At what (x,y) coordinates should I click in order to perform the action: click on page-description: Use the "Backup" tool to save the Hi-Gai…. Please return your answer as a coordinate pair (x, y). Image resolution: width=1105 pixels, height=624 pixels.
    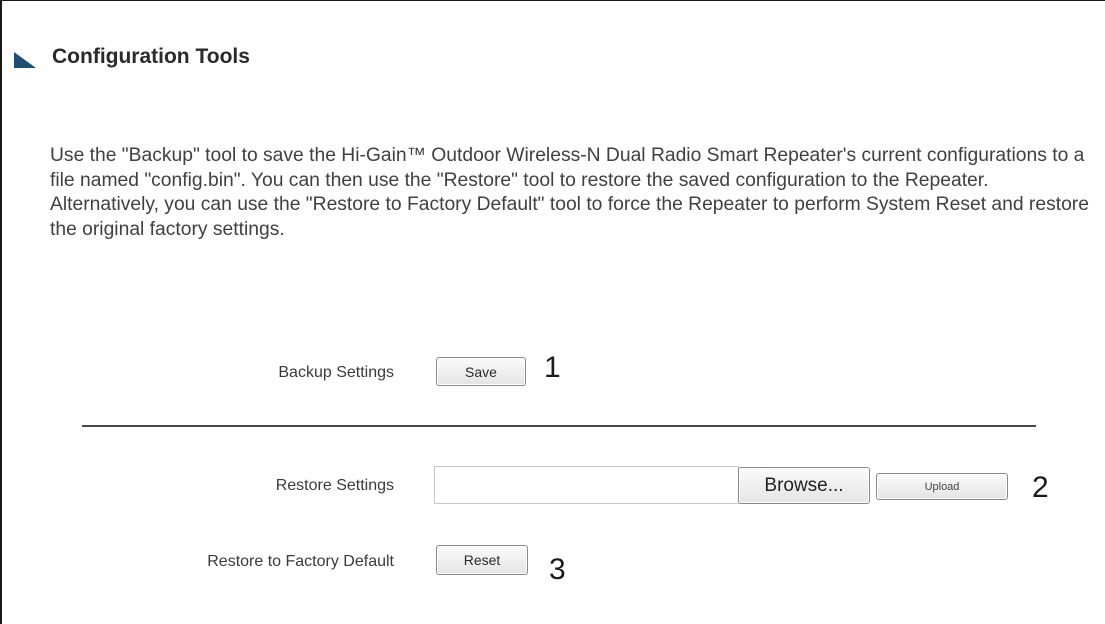
    Looking at the image, I should click on (569, 192).